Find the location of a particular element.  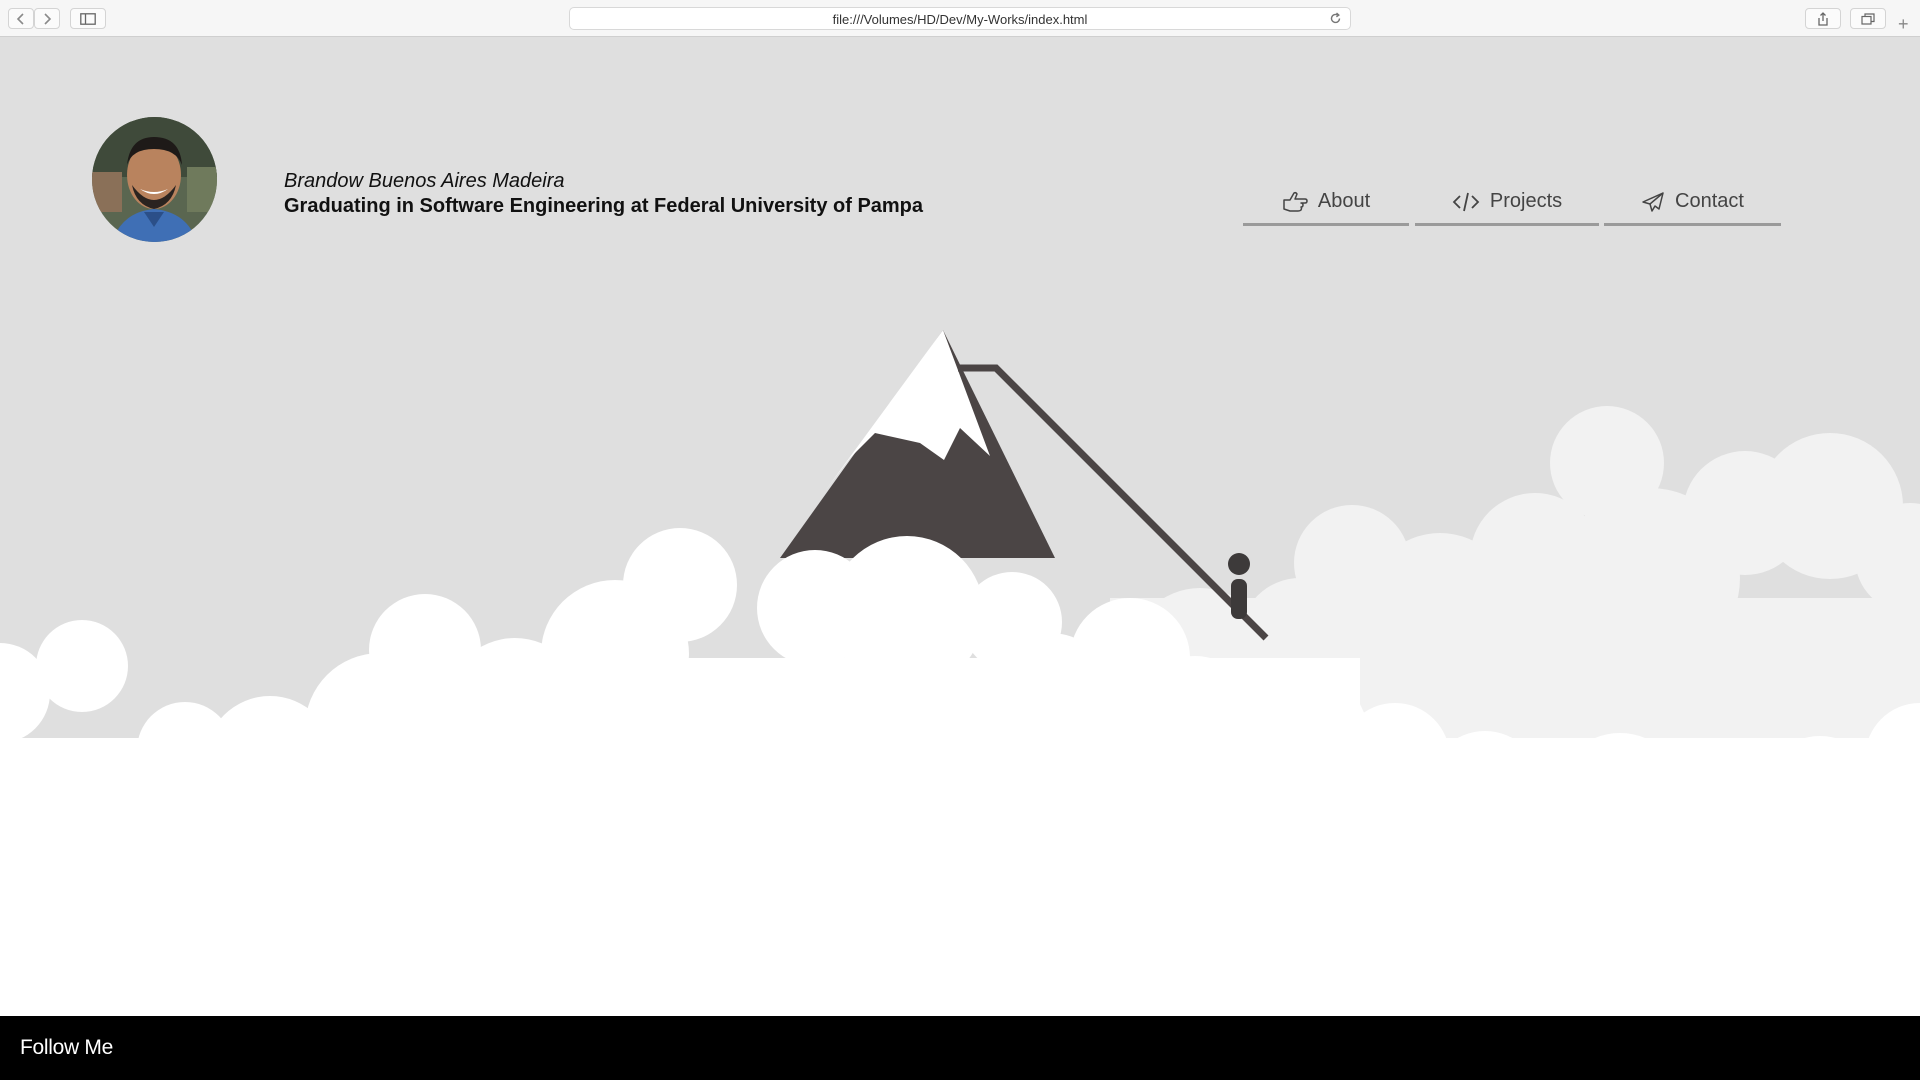

profile-avatar is located at coordinates (154, 179).